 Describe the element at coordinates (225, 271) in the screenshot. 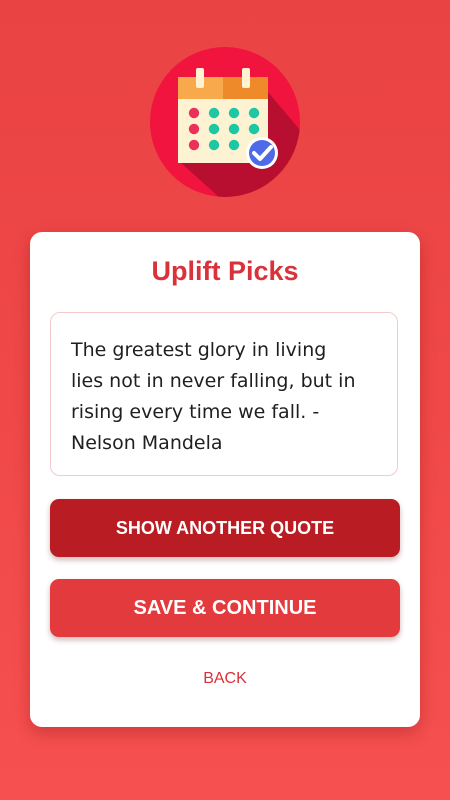

I see `app-title: Uplift Picks` at that location.